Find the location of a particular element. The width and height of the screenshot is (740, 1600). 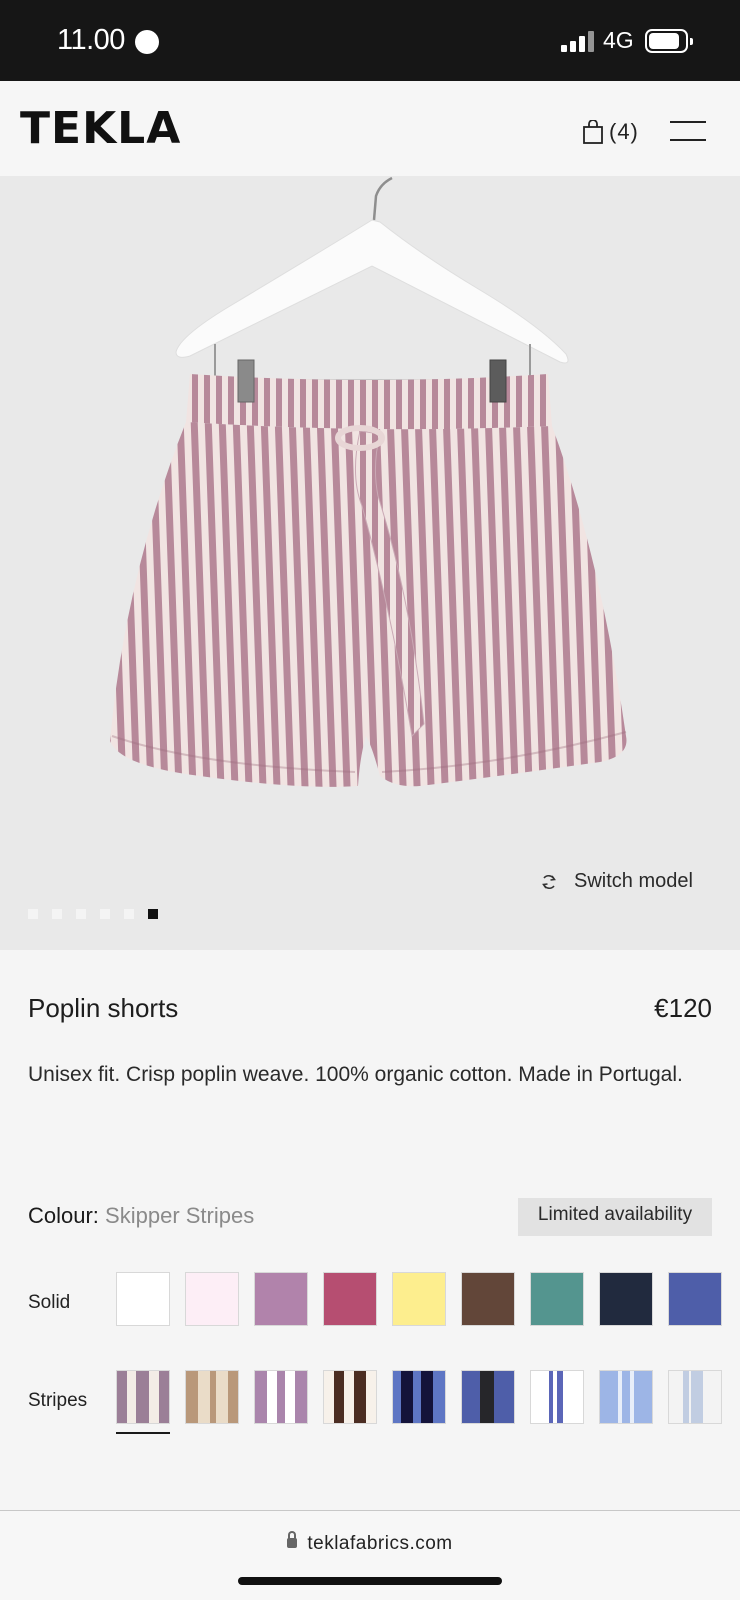

solid-swatch-blue is located at coordinates (695, 1299).